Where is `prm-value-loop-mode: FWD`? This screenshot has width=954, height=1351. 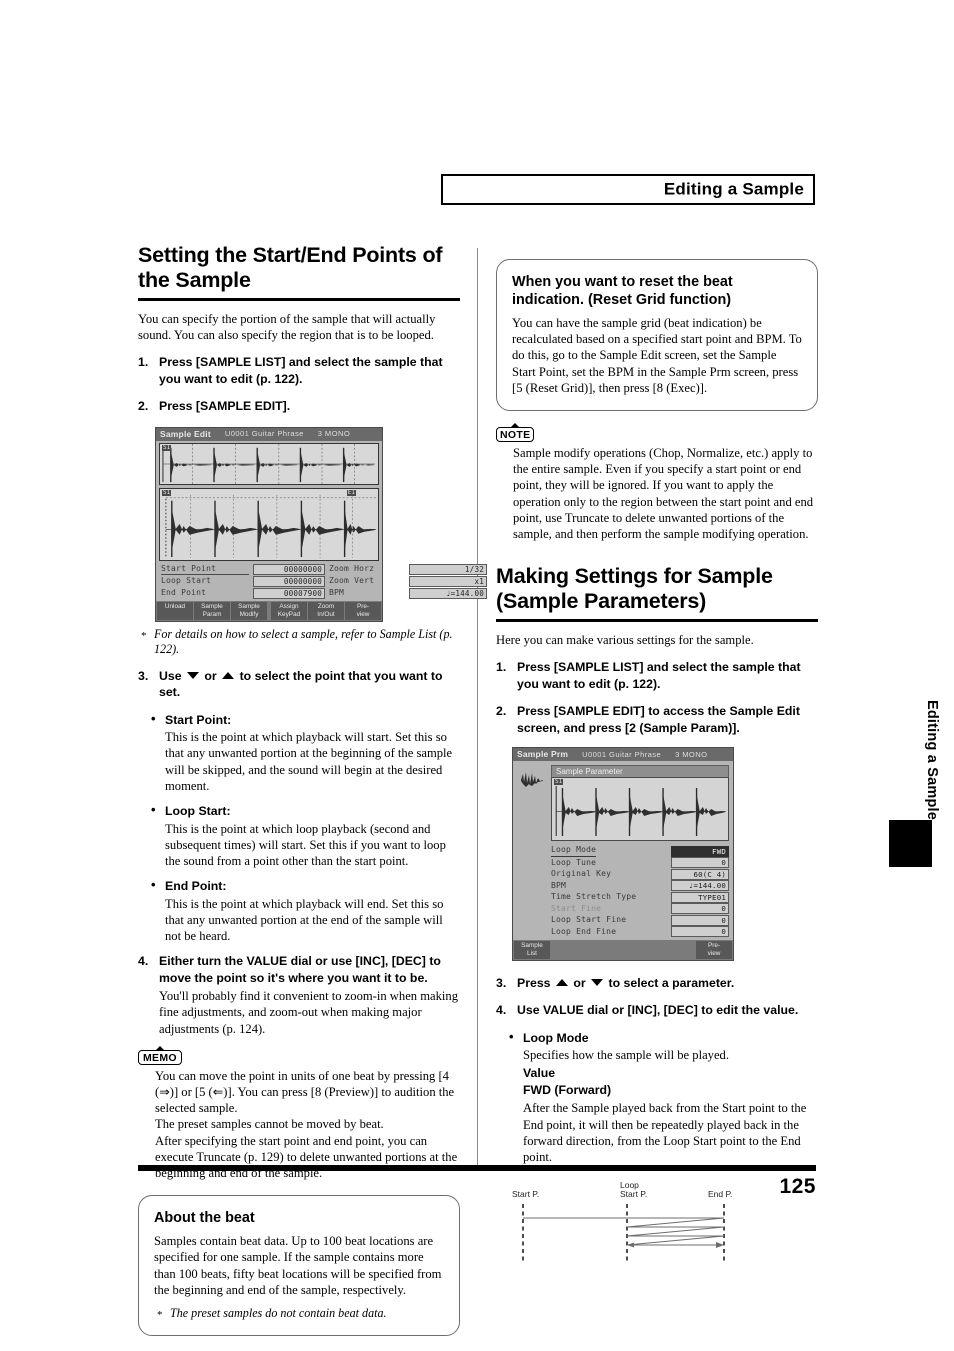
prm-value-loop-mode: FWD is located at coordinates (700, 851).